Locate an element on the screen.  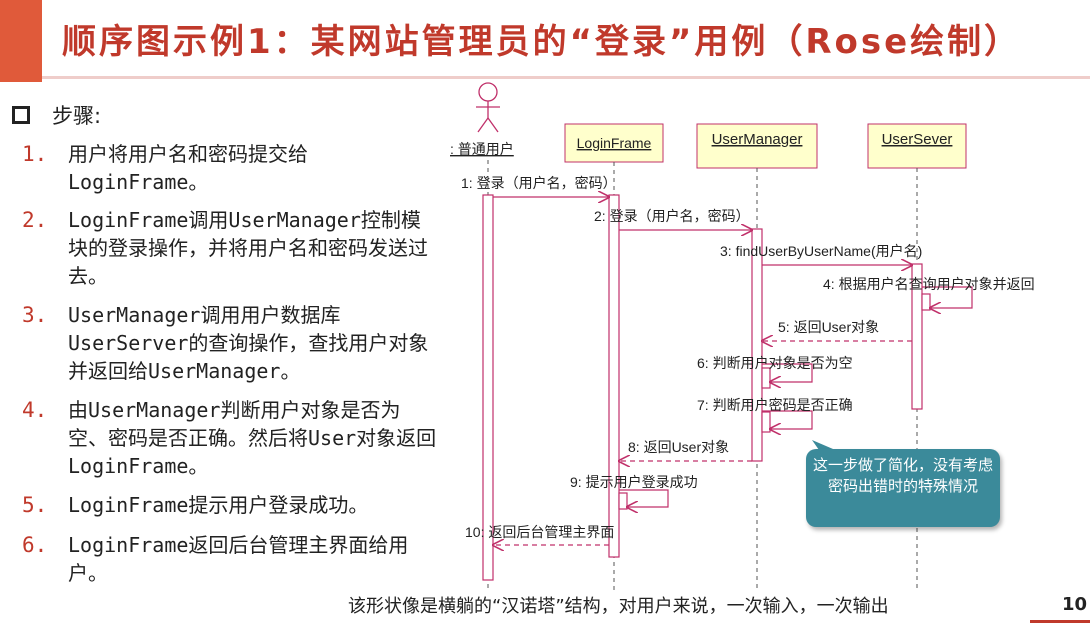
object-label-loginframe: LoginFrame is located at coordinates (614, 143).